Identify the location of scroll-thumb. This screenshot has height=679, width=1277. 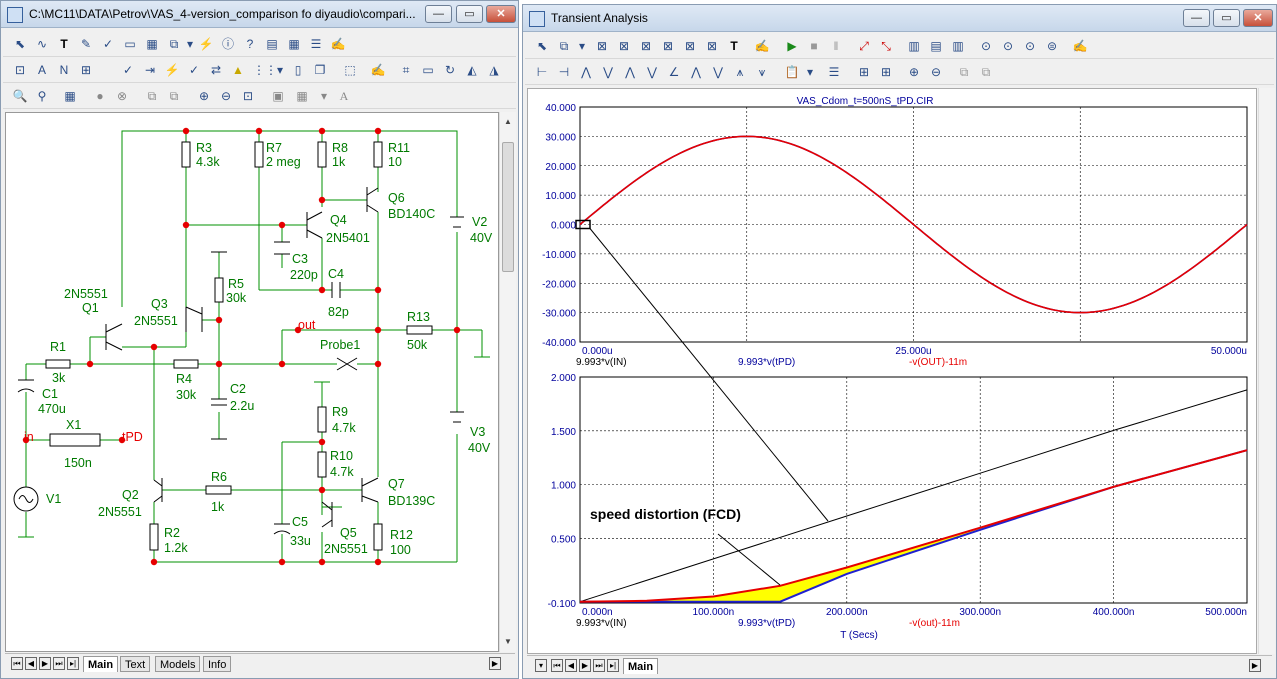
(508, 207).